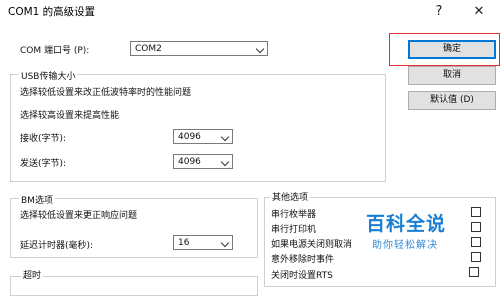  I want to click on latency-label: 延迟计时器(毫秒):, so click(57, 246).